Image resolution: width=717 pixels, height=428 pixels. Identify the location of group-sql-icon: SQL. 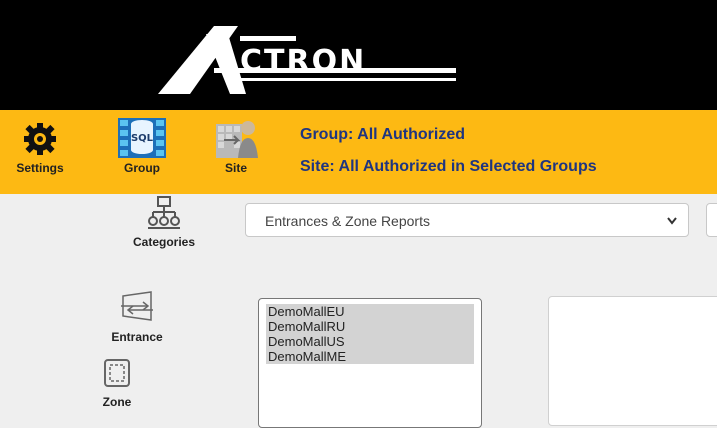
(142, 138).